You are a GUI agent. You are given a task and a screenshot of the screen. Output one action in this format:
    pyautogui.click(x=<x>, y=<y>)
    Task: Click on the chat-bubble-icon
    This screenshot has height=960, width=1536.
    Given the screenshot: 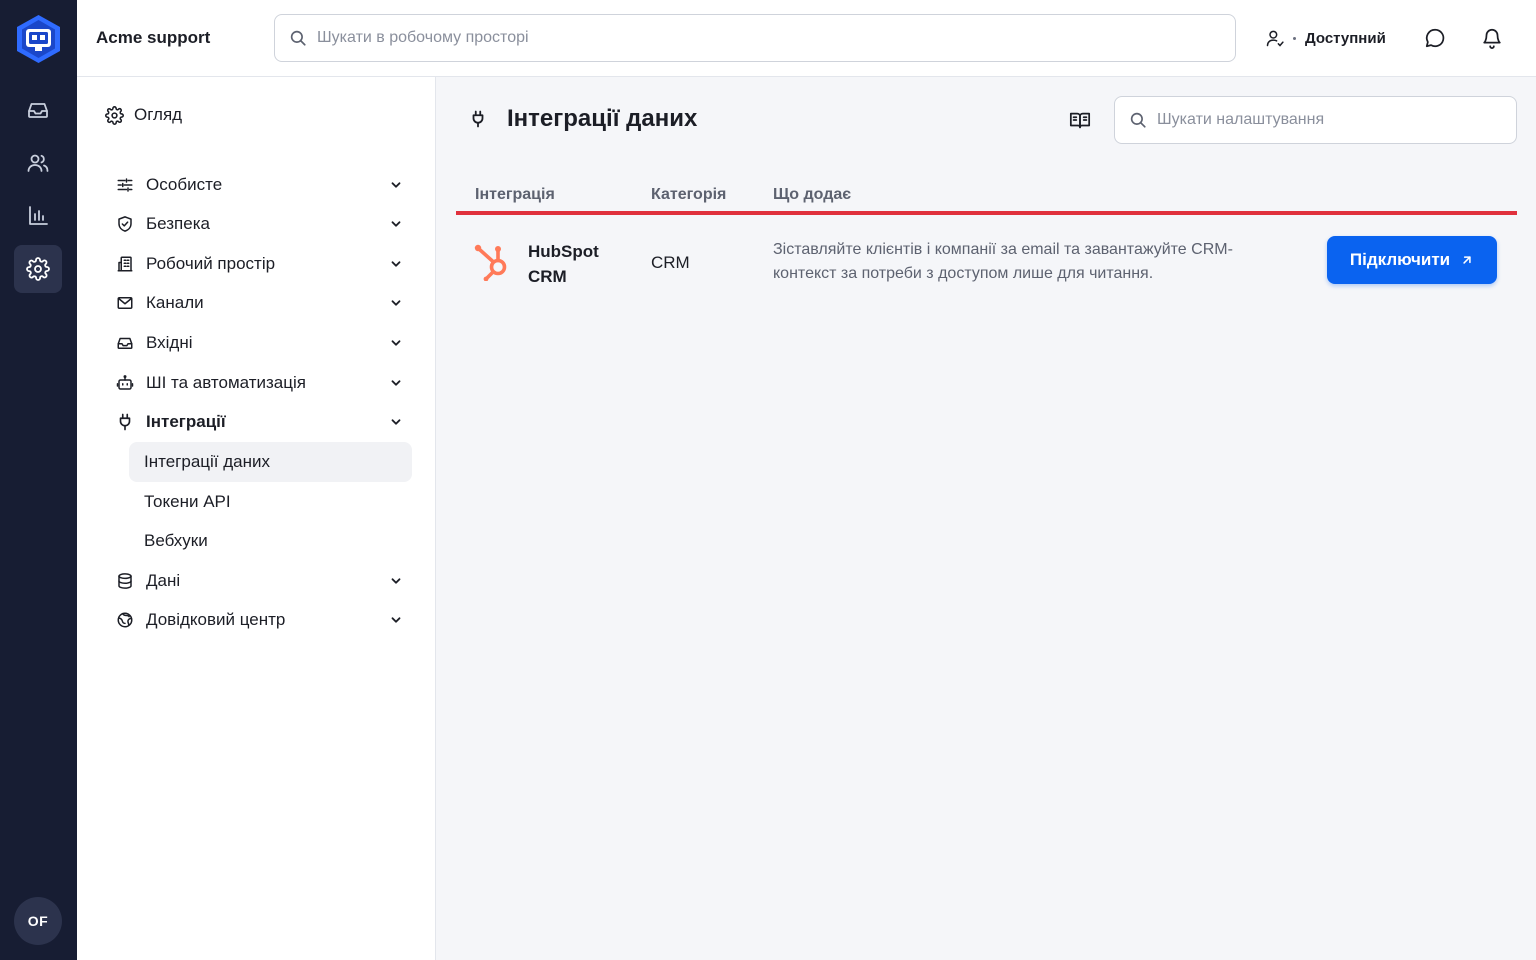 What is the action you would take?
    pyautogui.click(x=1435, y=38)
    